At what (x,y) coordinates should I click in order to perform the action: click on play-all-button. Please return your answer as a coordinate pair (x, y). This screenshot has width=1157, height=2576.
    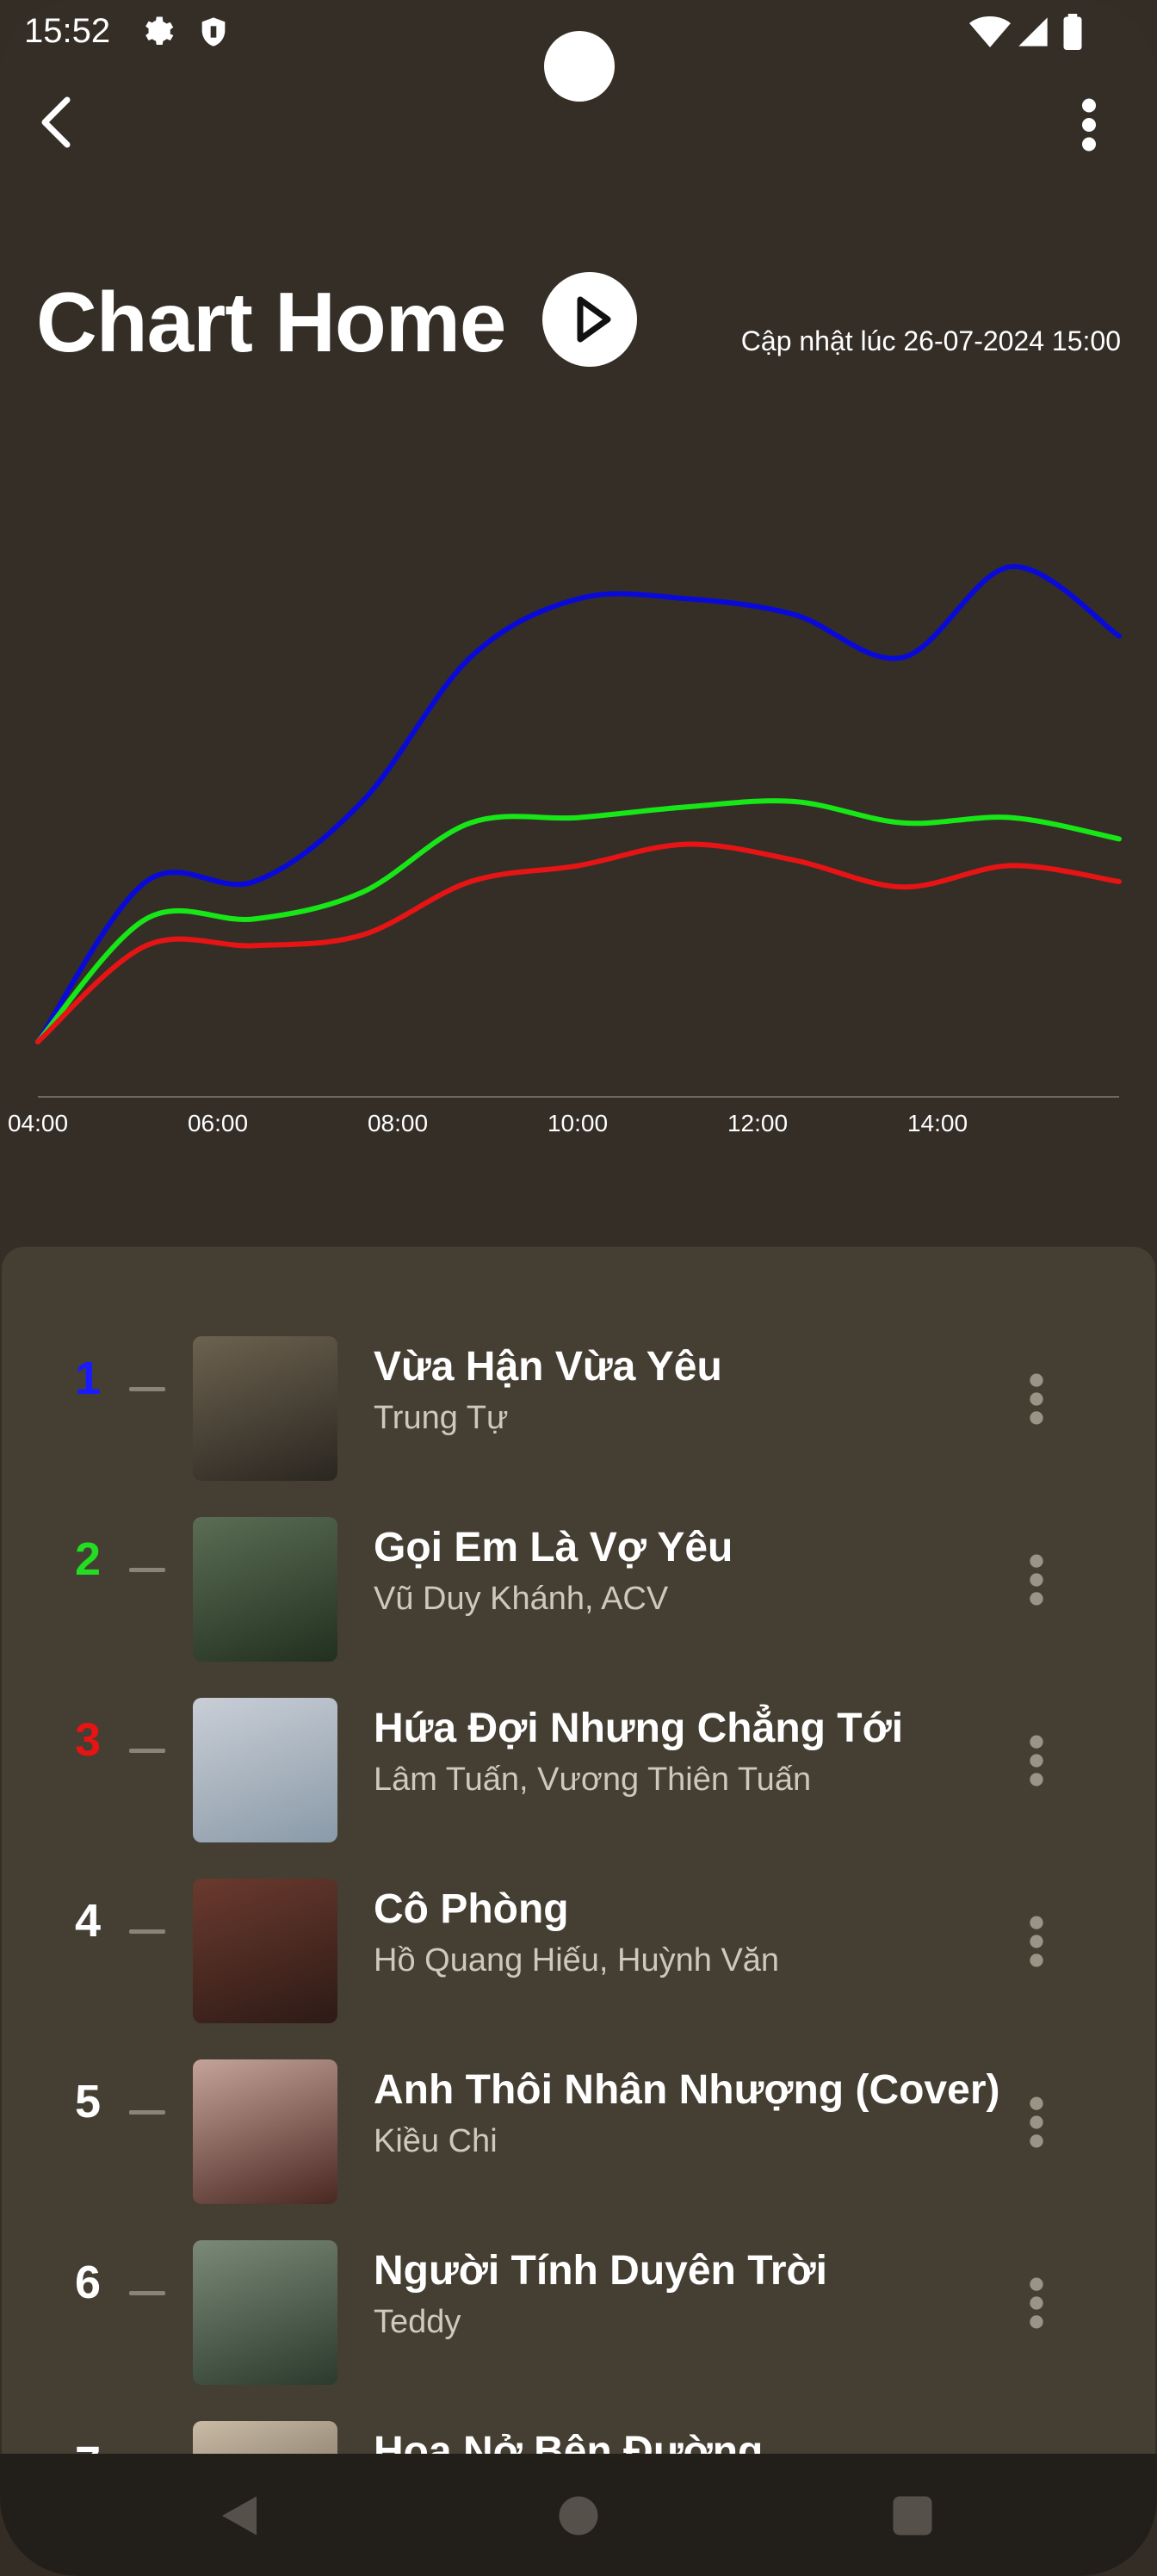
    Looking at the image, I should click on (589, 320).